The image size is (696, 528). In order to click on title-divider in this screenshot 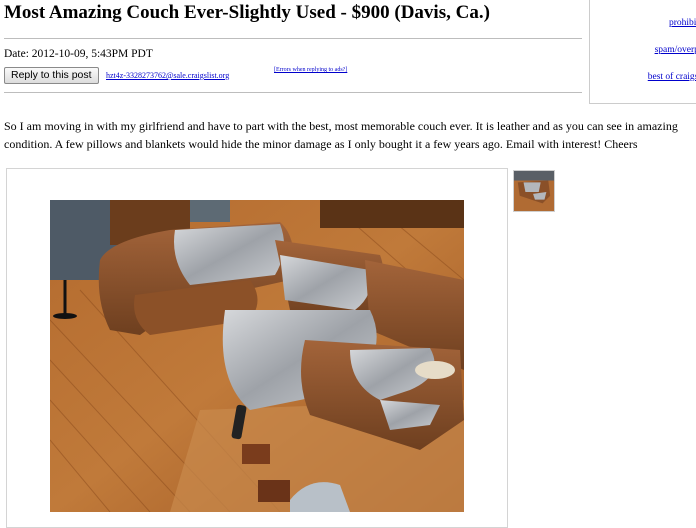, I will do `click(293, 38)`.